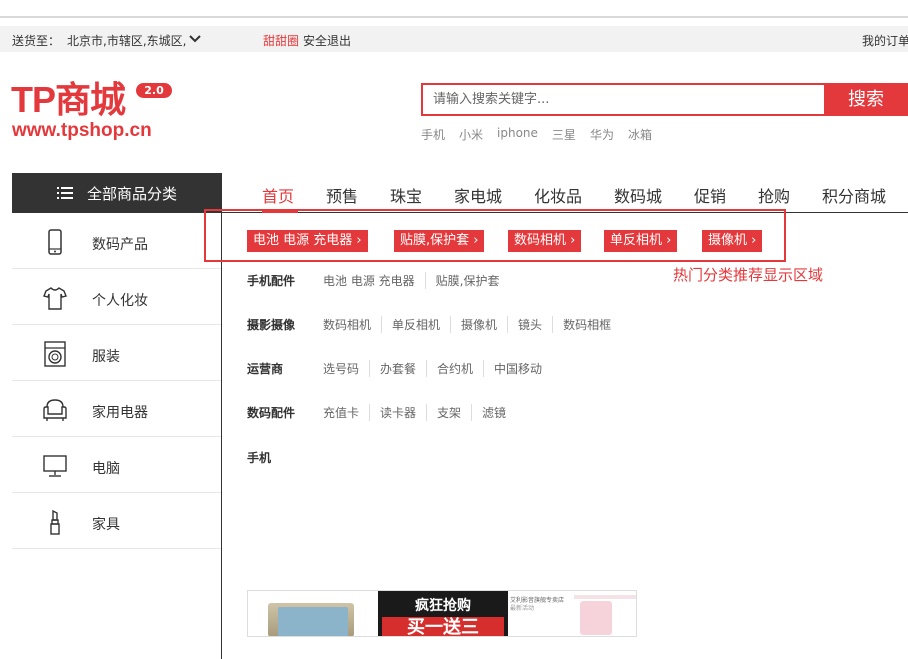 The height and width of the screenshot is (659, 908). I want to click on site-logo: TP商城, so click(68, 100).